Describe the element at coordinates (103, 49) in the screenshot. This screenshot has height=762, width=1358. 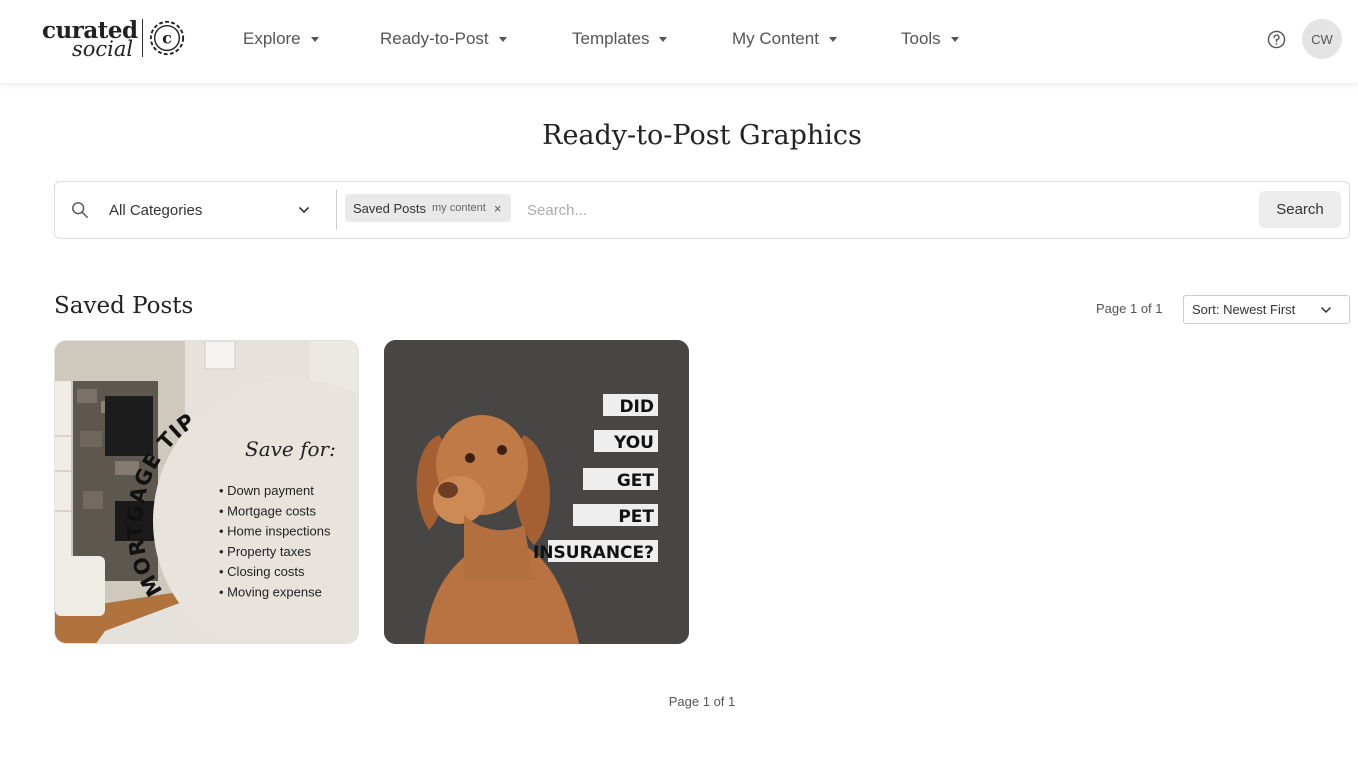
I see `logo-text-social: social` at that location.